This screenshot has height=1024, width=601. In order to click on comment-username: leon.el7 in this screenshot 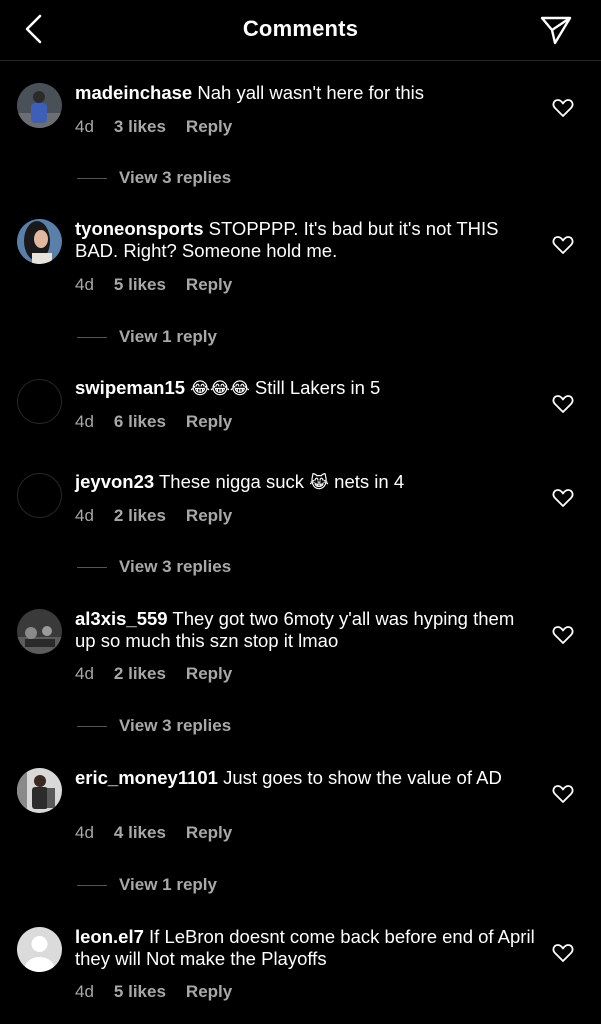, I will do `click(109, 936)`.